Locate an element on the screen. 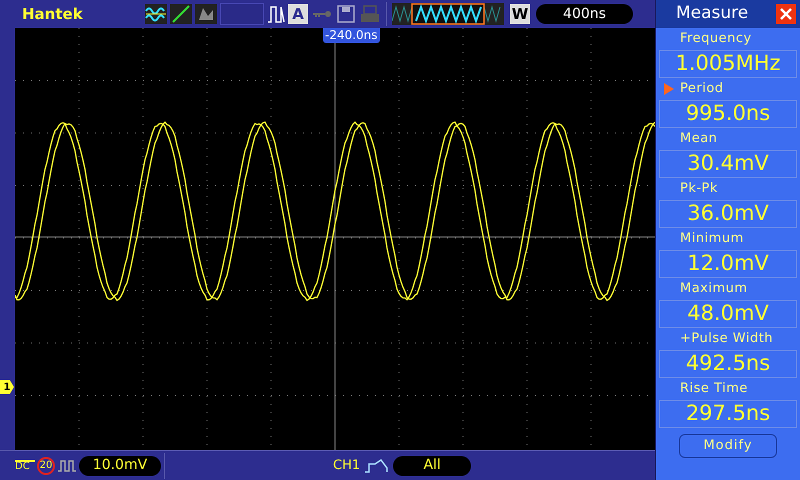  measure-label: Mean is located at coordinates (699, 139).